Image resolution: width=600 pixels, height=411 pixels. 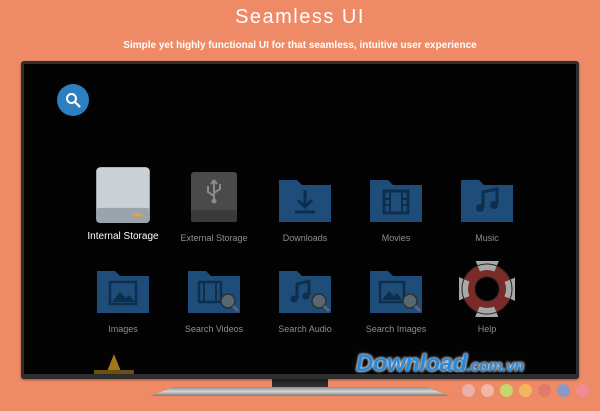 I want to click on search-images-icon, so click(x=396, y=292).